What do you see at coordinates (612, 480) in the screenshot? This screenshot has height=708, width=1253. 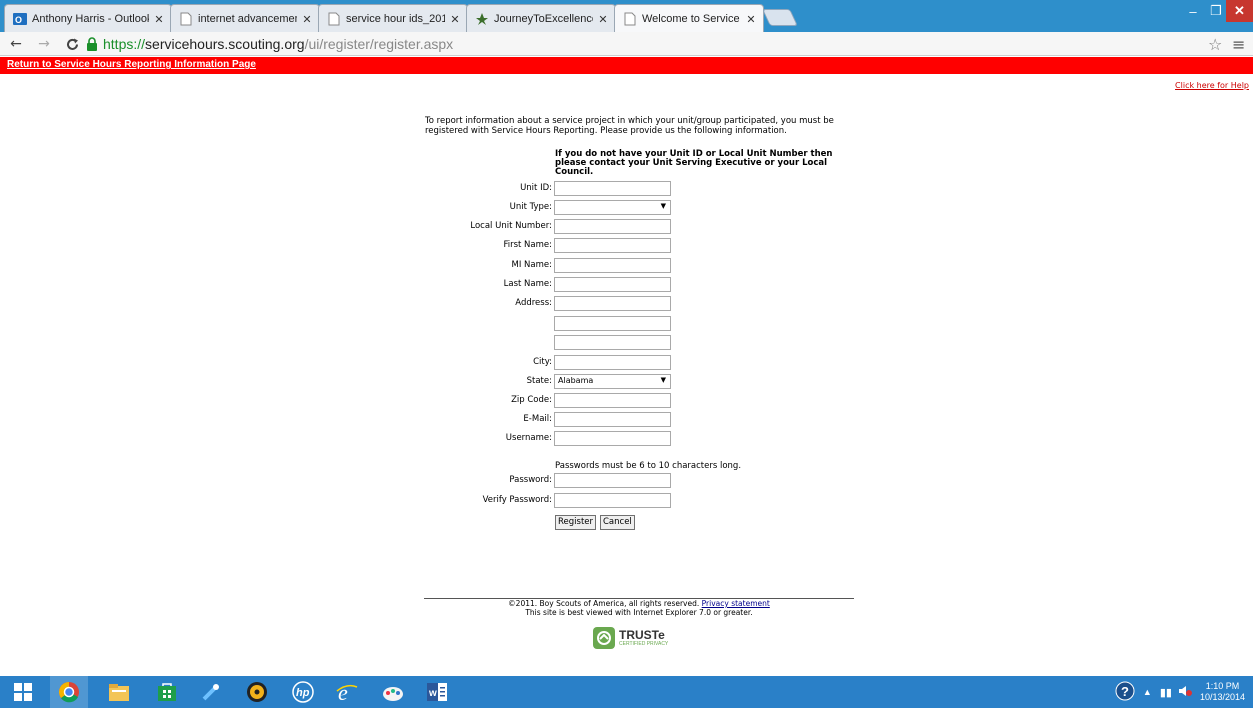 I see `password-input` at bounding box center [612, 480].